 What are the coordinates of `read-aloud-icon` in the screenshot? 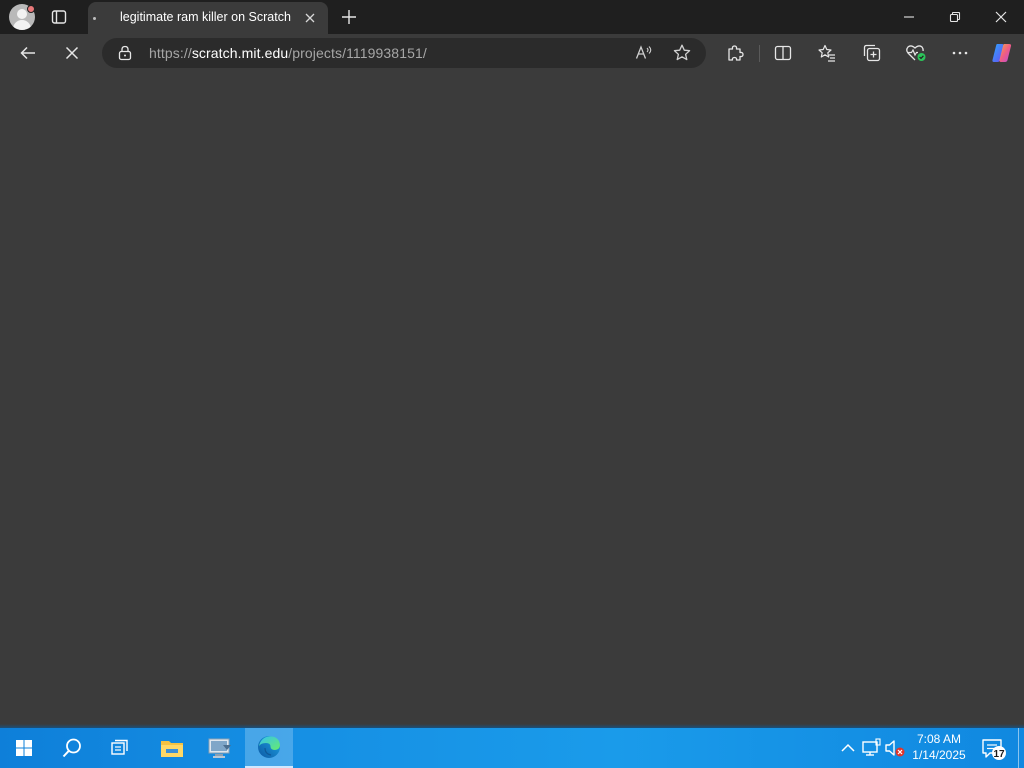 It's located at (644, 53).